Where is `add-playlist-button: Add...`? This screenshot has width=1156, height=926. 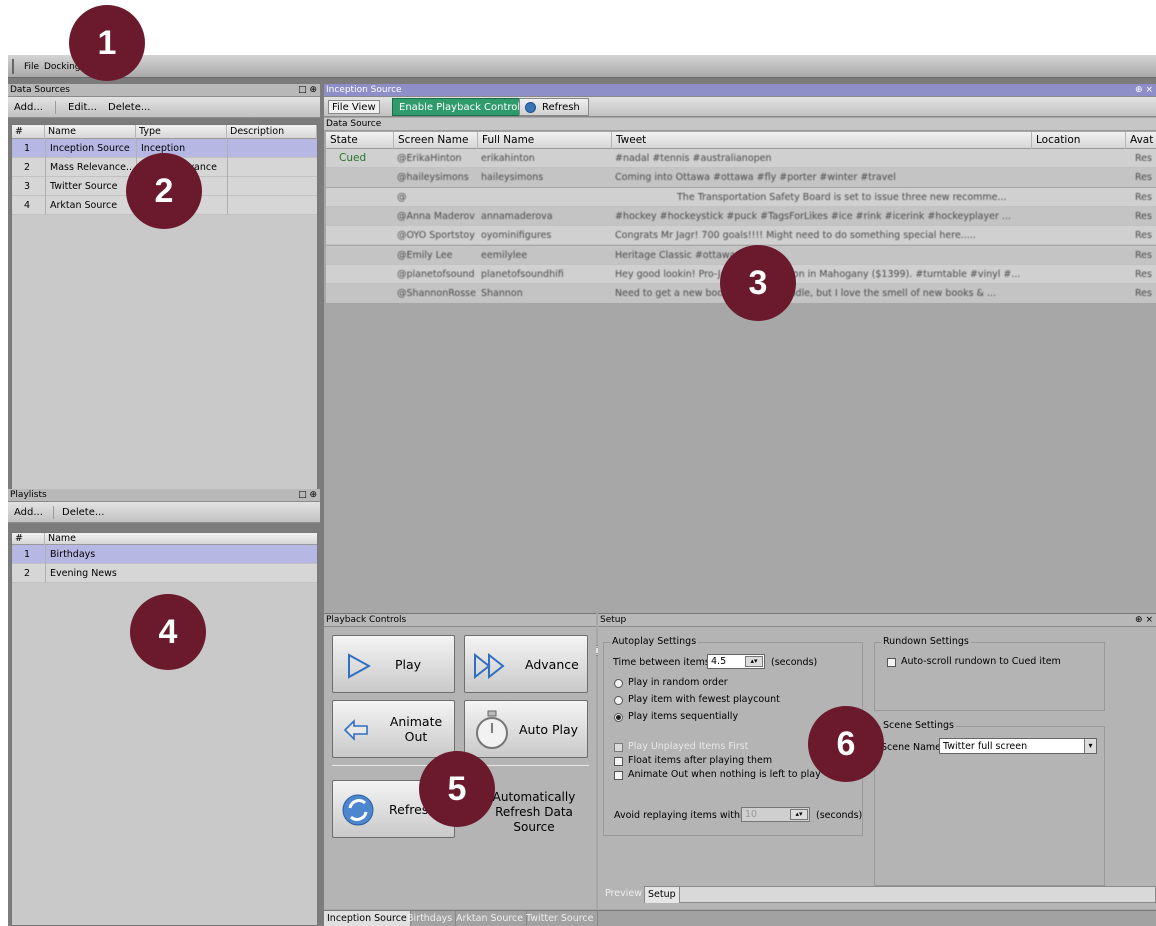
add-playlist-button: Add... is located at coordinates (28, 512).